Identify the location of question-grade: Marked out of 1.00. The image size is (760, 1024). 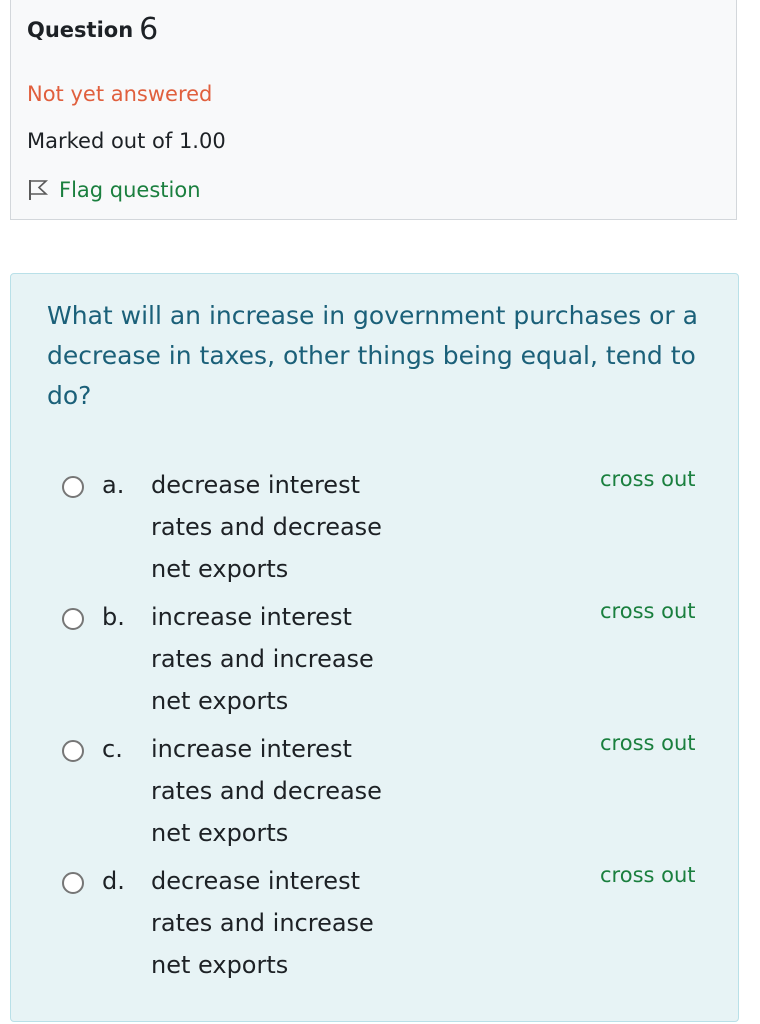
(126, 141).